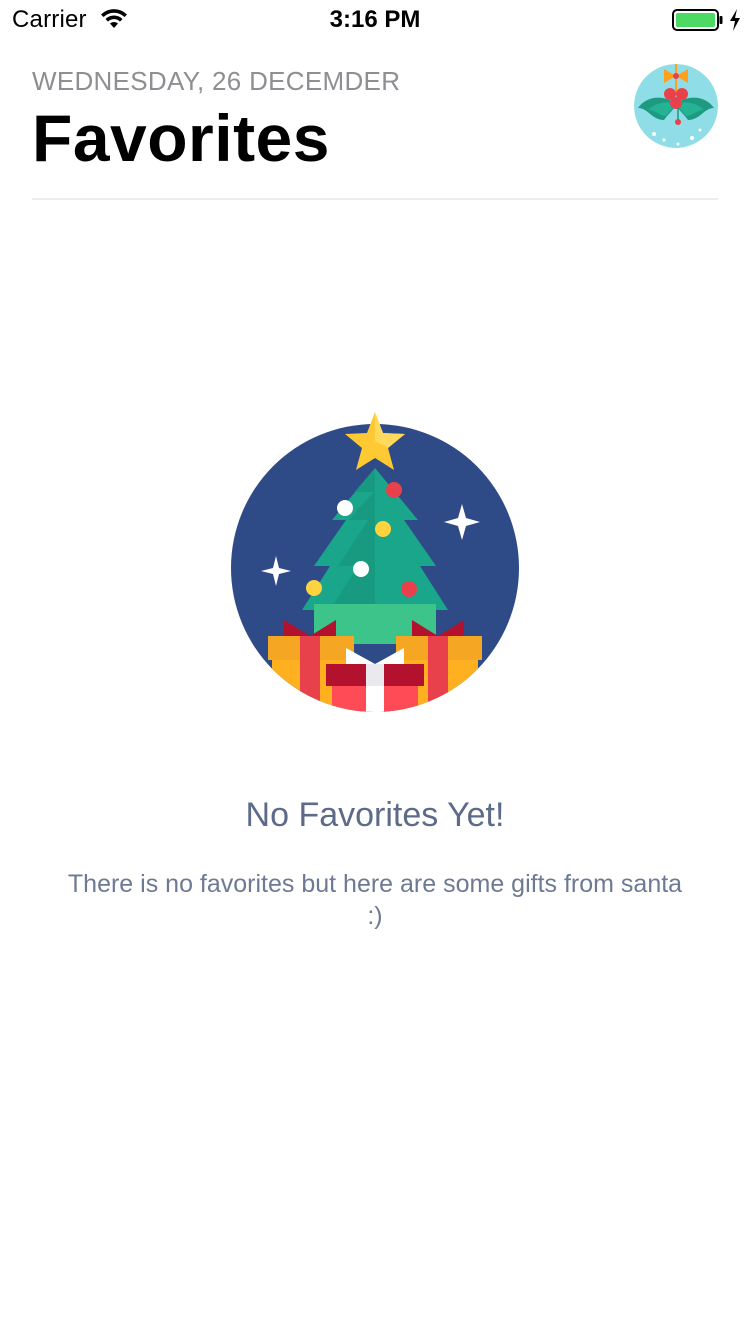 Image resolution: width=750 pixels, height=1334 pixels. Describe the element at coordinates (375, 815) in the screenshot. I see `empty-state-title: No Favorites Yet!` at that location.